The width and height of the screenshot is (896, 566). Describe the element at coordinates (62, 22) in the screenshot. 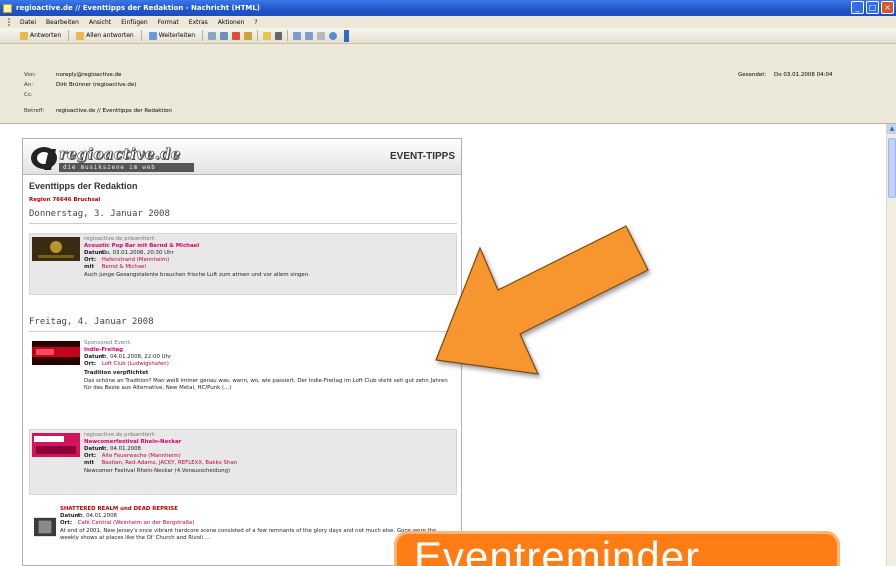

I see `menu-bearbeiten: Bearbeiten` at that location.